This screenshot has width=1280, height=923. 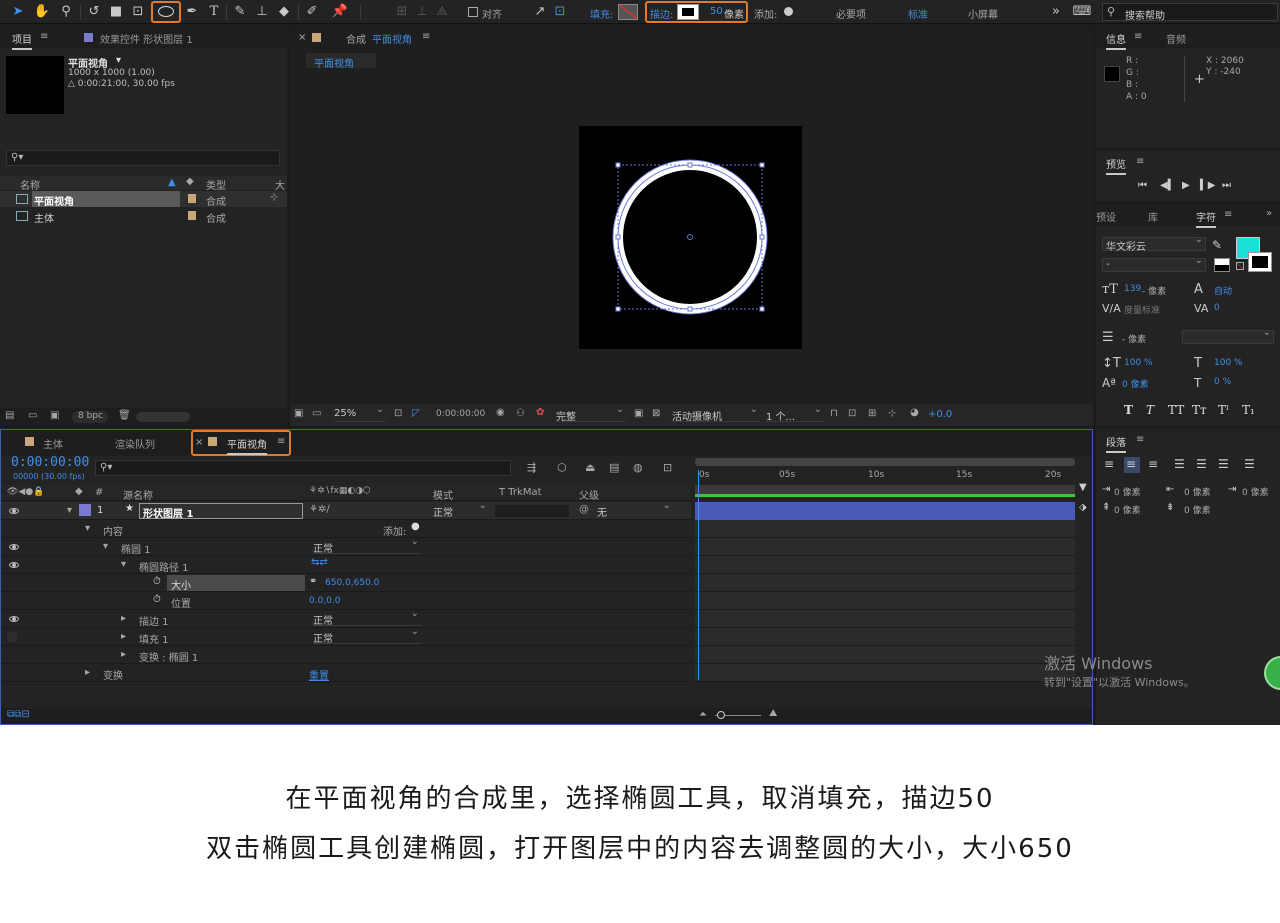 What do you see at coordinates (284, 12) in the screenshot?
I see `eraser-tool-icon: ◆` at bounding box center [284, 12].